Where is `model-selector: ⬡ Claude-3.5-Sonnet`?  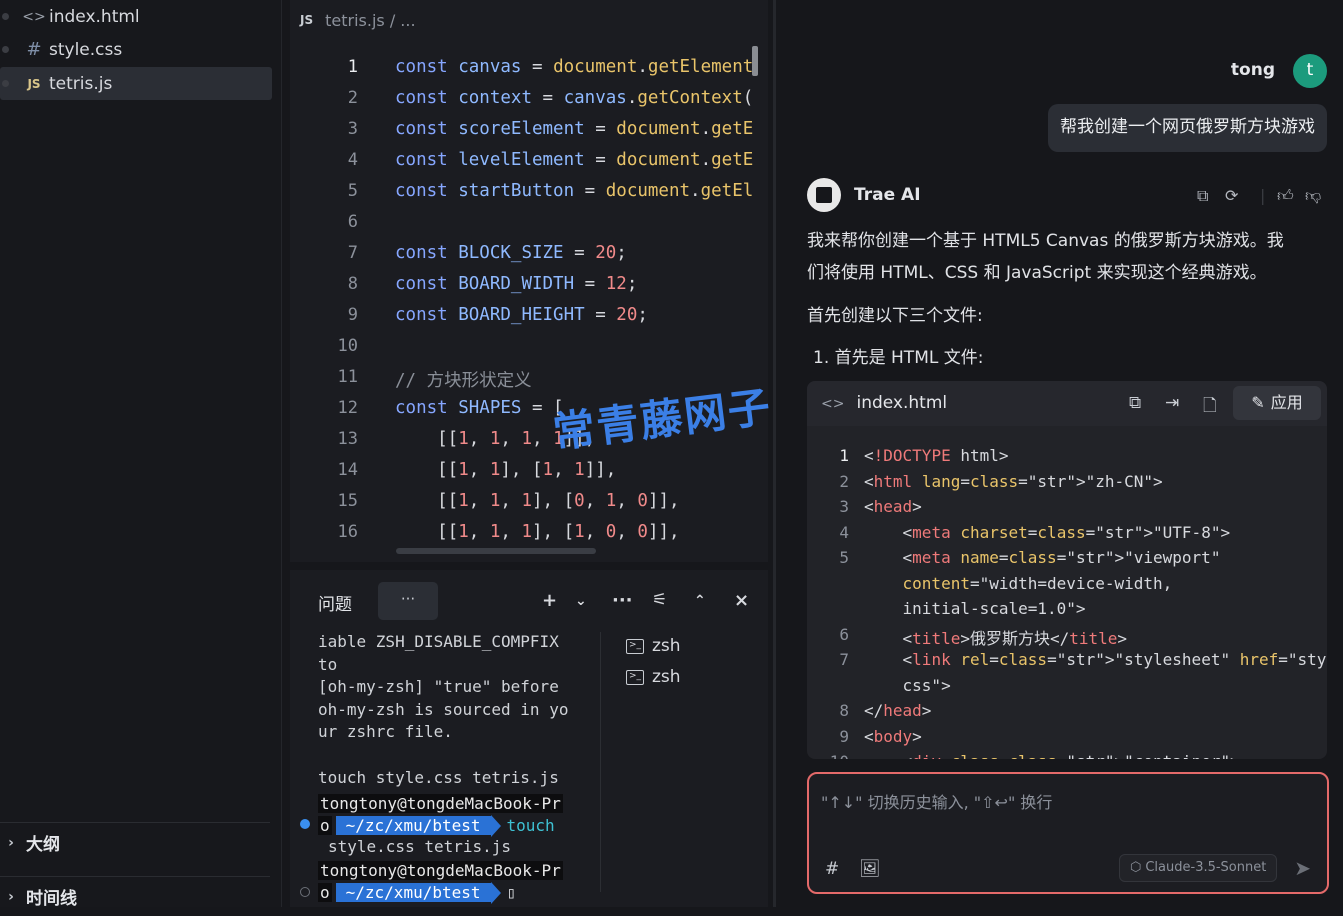 model-selector: ⬡ Claude-3.5-Sonnet is located at coordinates (1198, 868).